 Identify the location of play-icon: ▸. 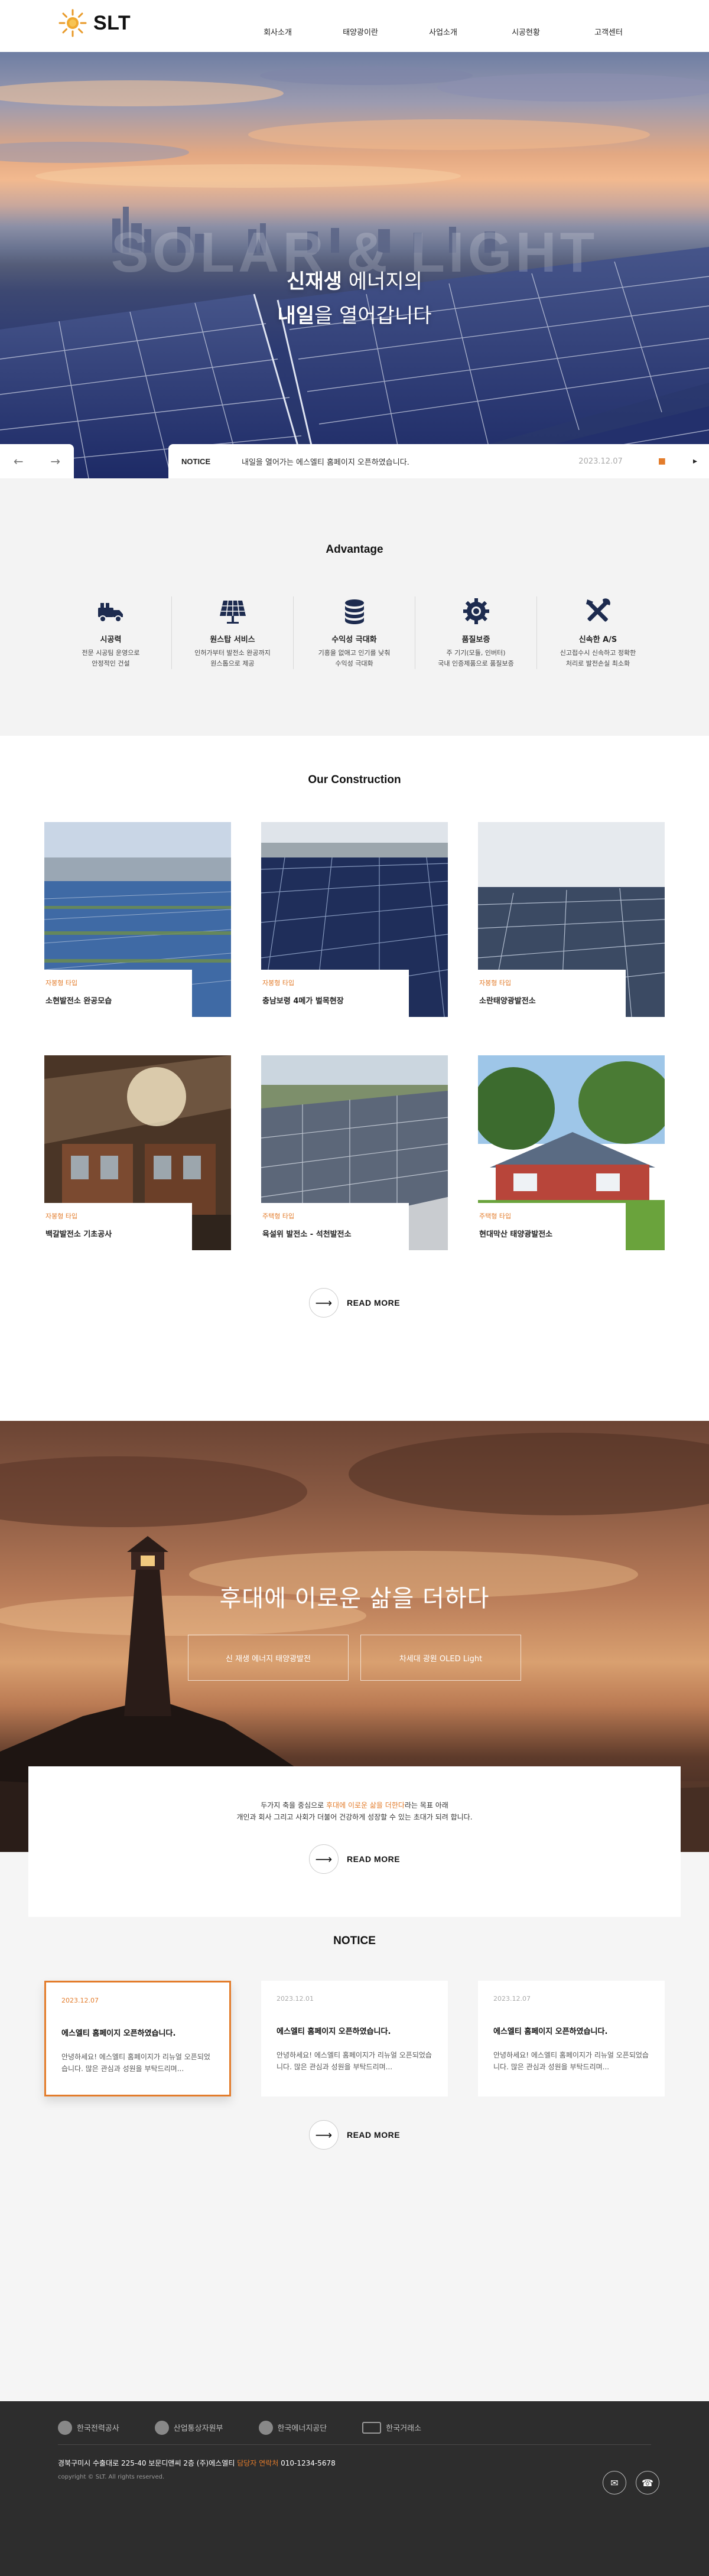
(695, 461).